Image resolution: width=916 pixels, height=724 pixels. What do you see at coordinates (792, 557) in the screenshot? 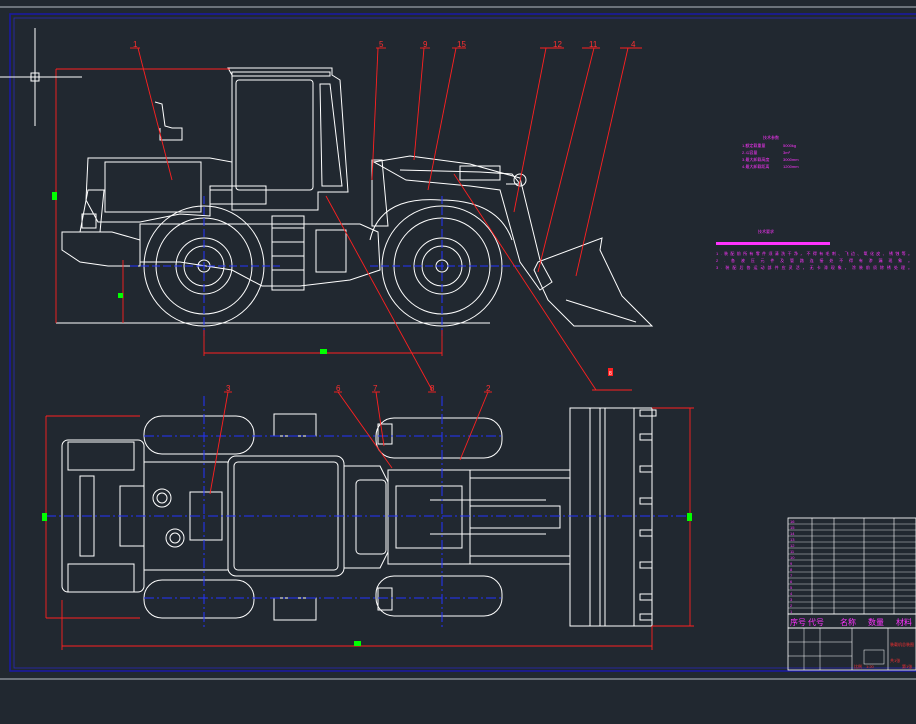
I see `bom-row-index: 10` at bounding box center [792, 557].